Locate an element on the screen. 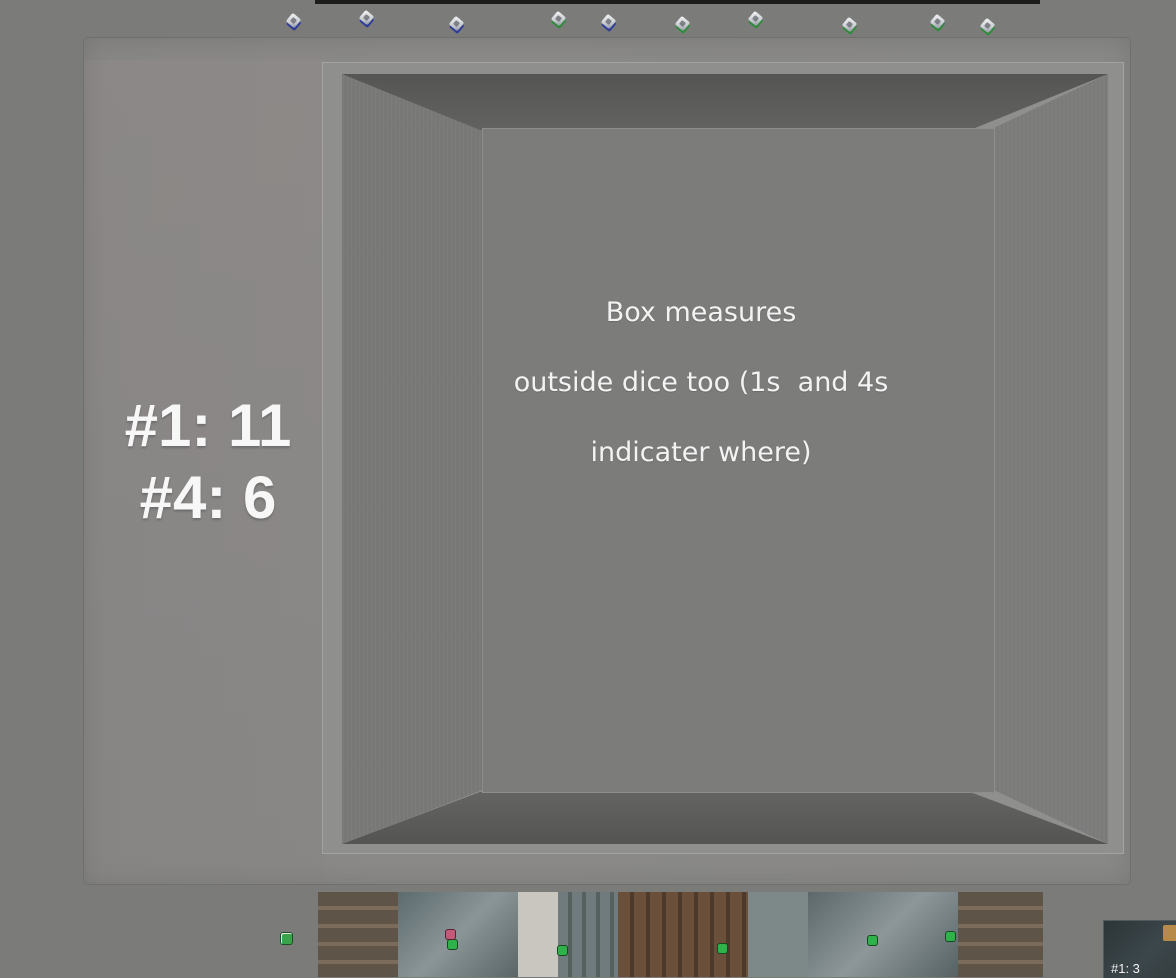 Image resolution: width=1176 pixels, height=978 pixels. count-ones: #1: 11 is located at coordinates (208, 425).